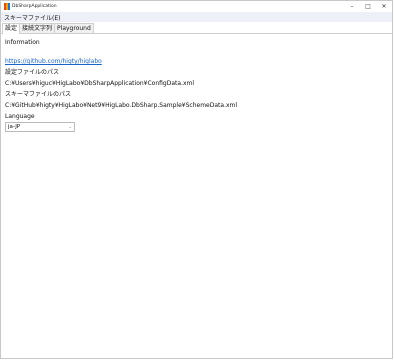  What do you see at coordinates (196, 6) in the screenshot?
I see `title-bar: DbSharpApplication – □ ✕` at bounding box center [196, 6].